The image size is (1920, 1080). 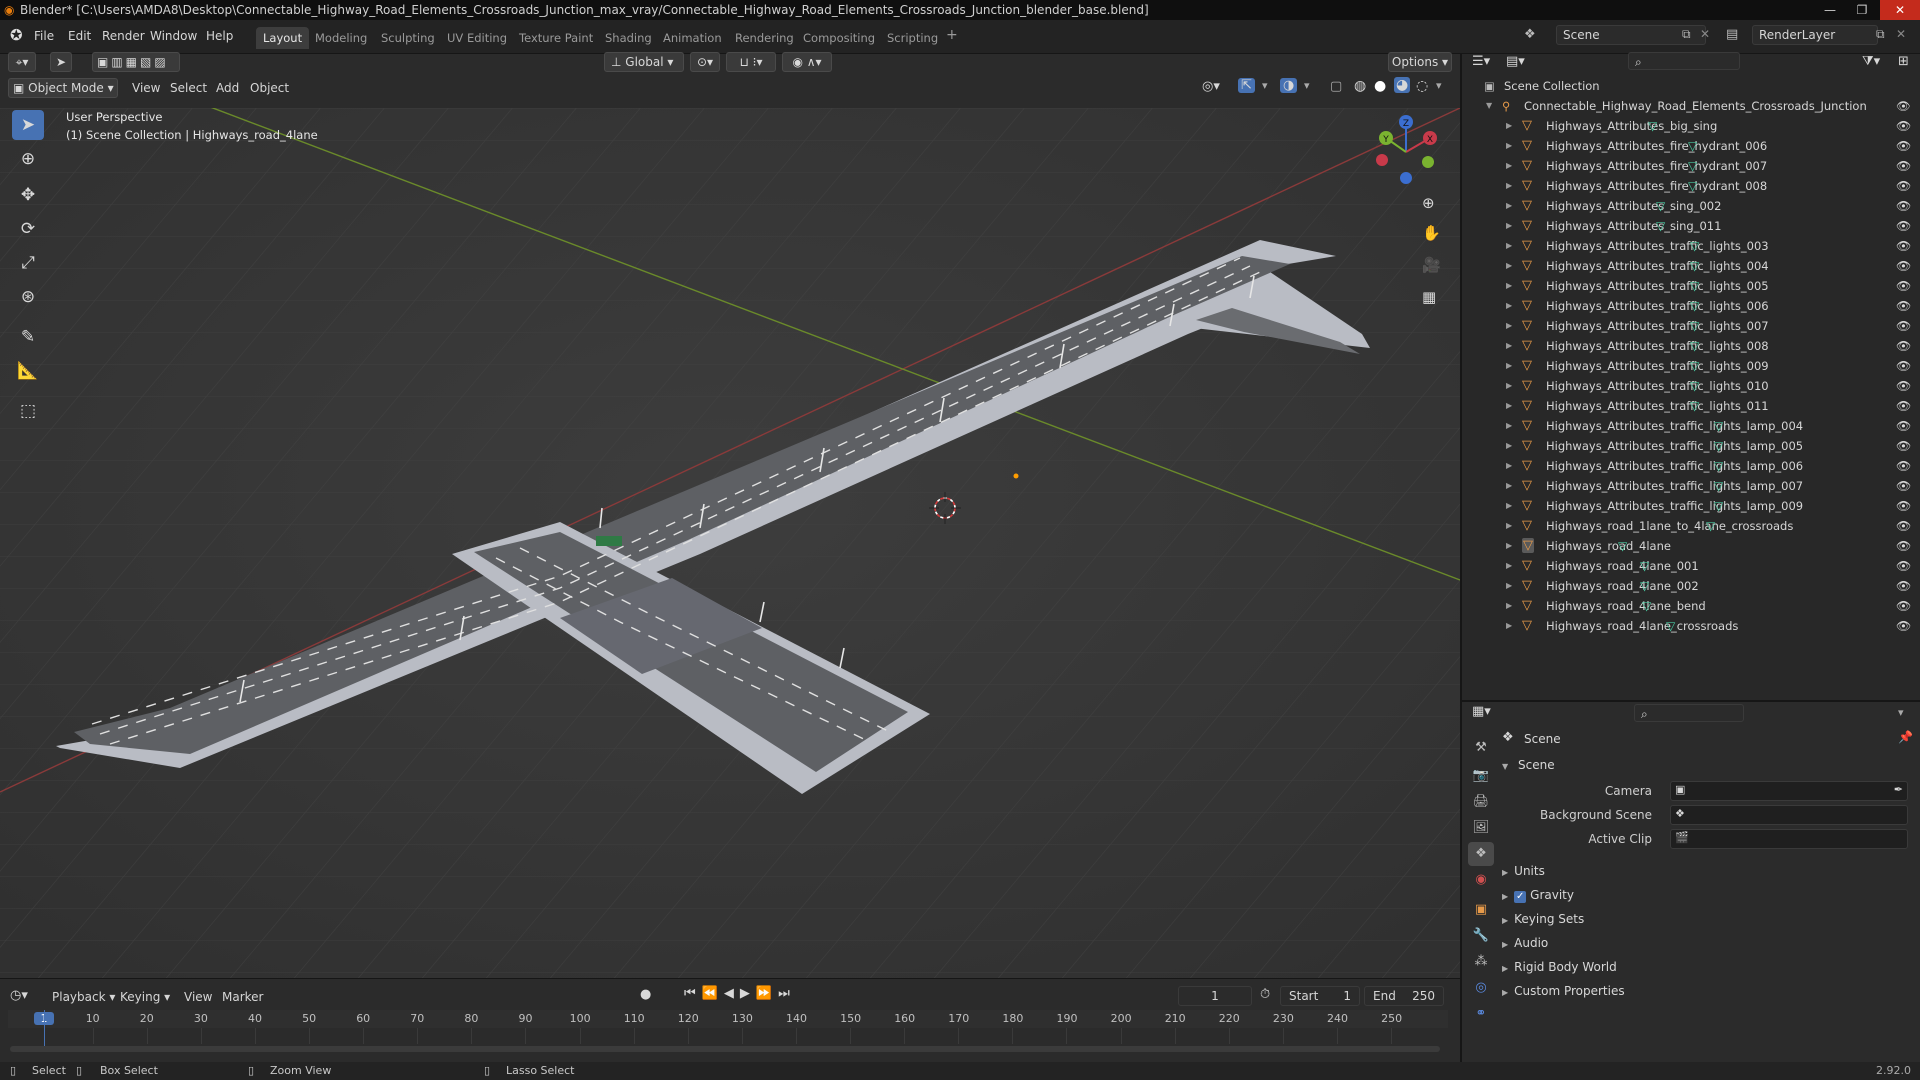 I want to click on properties-options-icon: ▾, so click(x=1901, y=712).